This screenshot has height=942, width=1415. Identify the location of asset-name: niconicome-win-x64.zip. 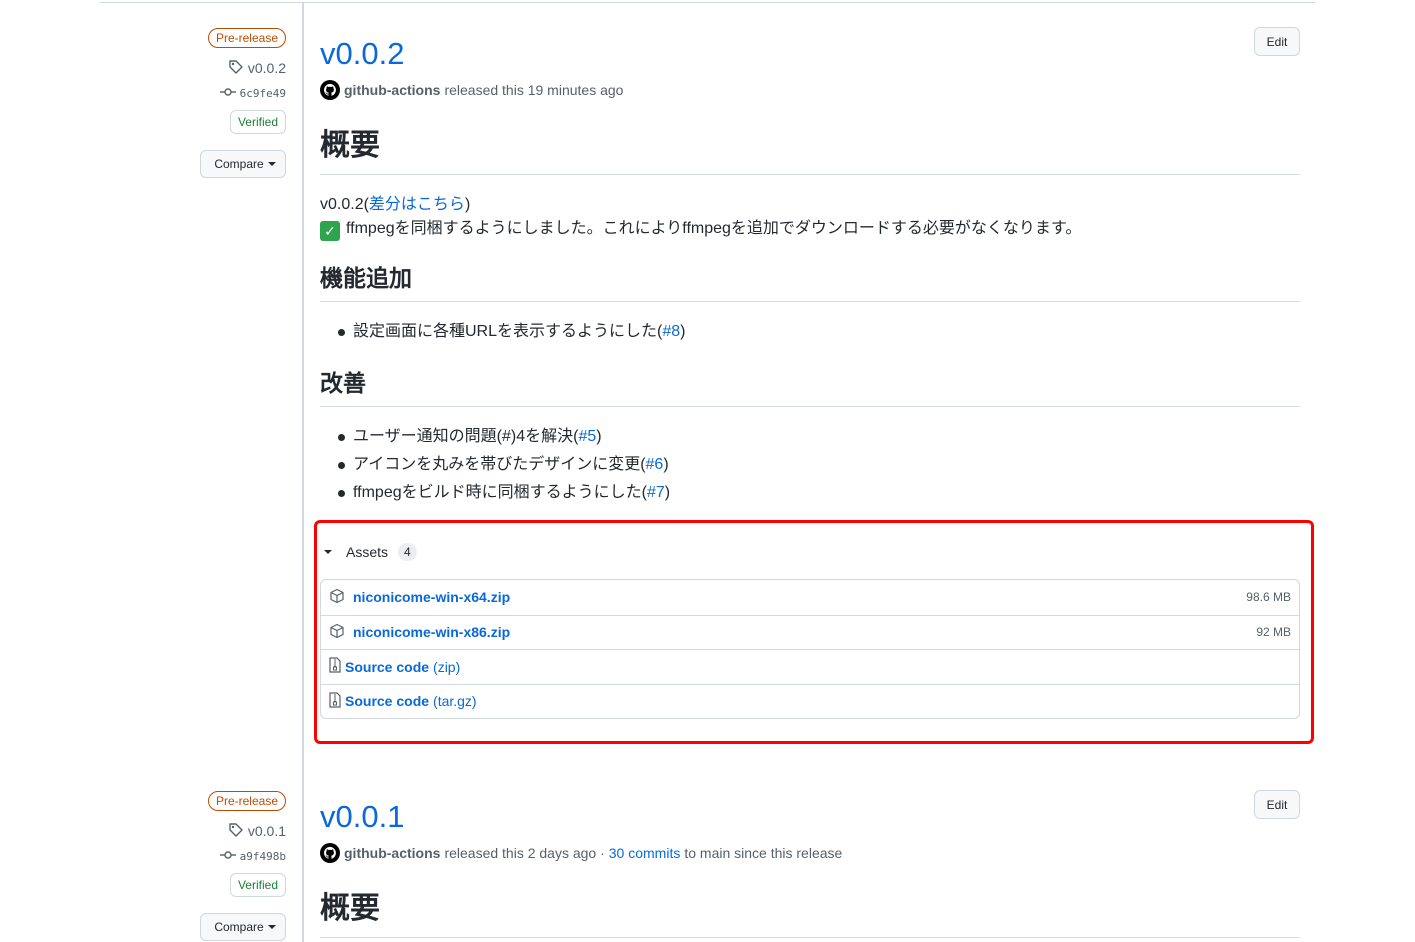
(431, 597).